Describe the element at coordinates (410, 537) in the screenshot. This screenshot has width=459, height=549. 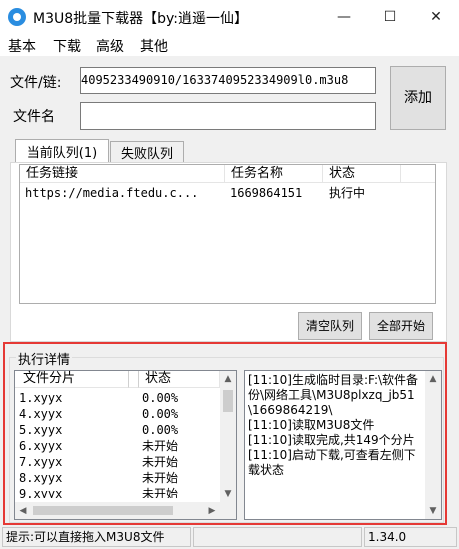
I see `status-version: 1.34.0` at that location.